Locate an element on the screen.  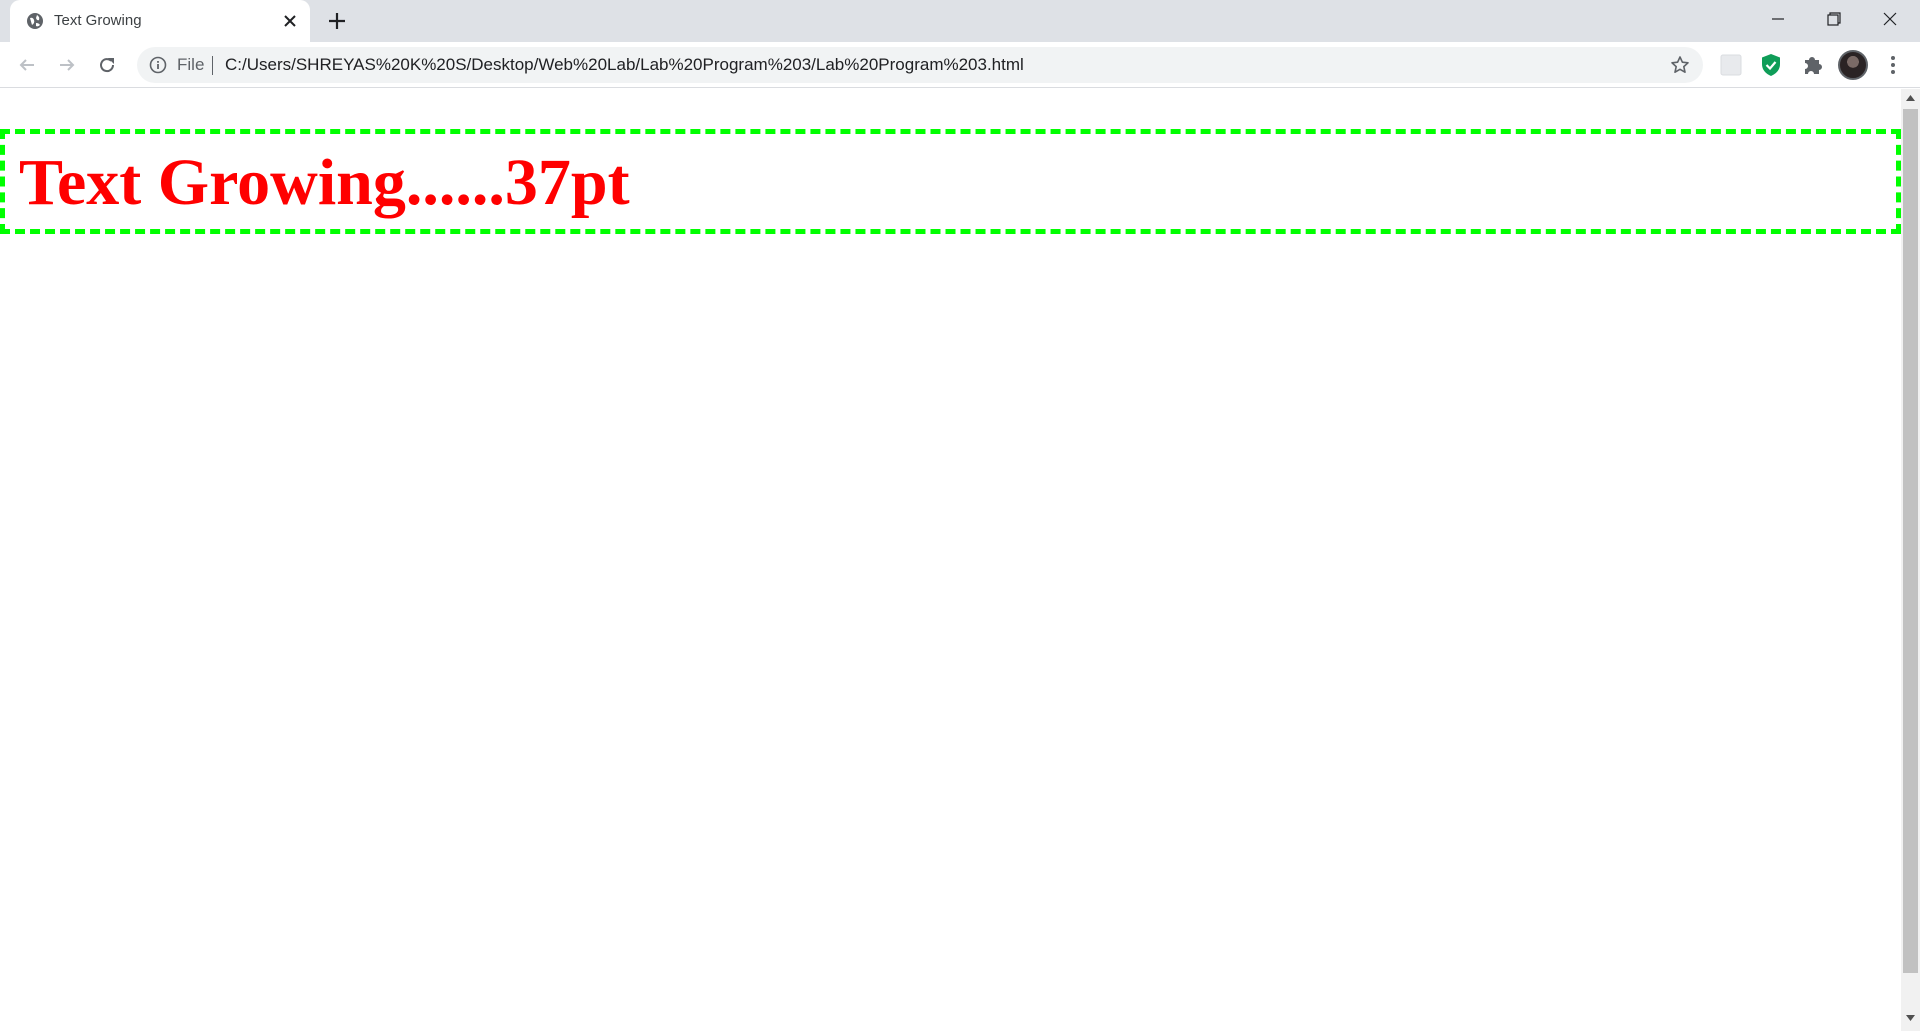
vertical-scrollbar is located at coordinates (1910, 560).